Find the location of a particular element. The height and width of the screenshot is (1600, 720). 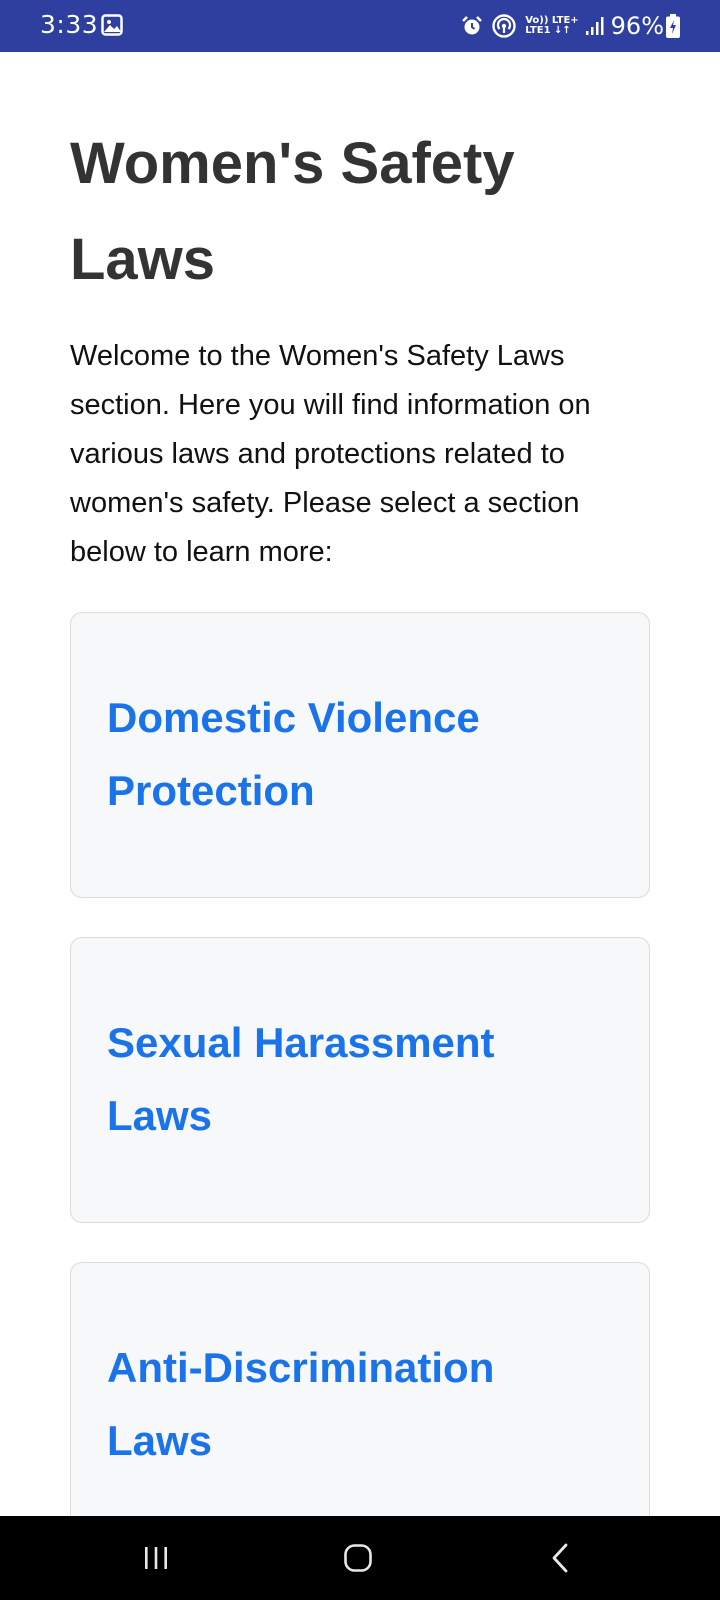

back-button is located at coordinates (560, 1558).